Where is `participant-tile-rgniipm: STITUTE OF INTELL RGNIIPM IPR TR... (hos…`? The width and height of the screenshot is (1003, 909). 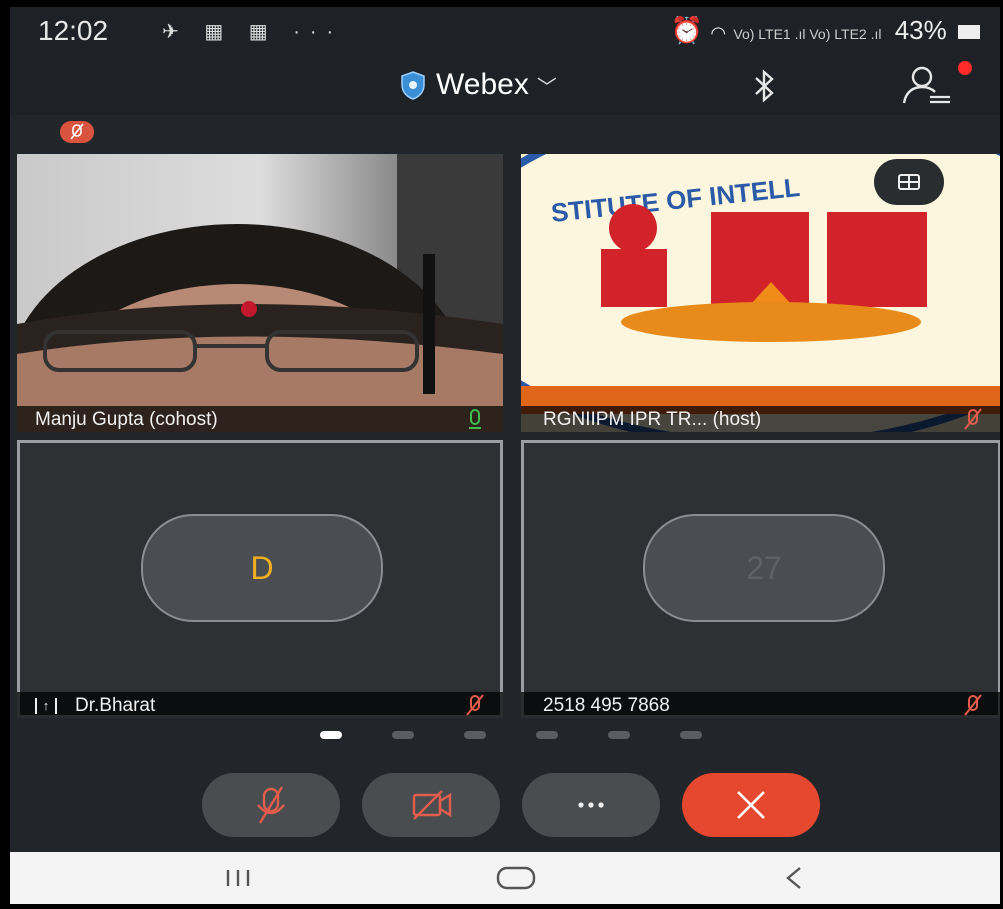
participant-tile-rgniipm: STITUTE OF INTELL RGNIIPM IPR TR... (hos… is located at coordinates (760, 293).